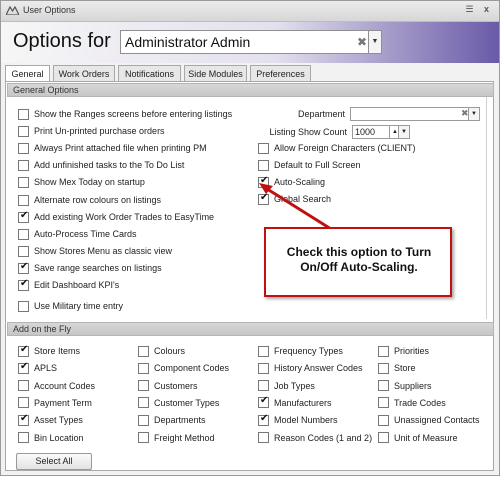 This screenshot has width=500, height=477. I want to click on checkbox-label: Reason Codes (1 and 2), so click(323, 437).